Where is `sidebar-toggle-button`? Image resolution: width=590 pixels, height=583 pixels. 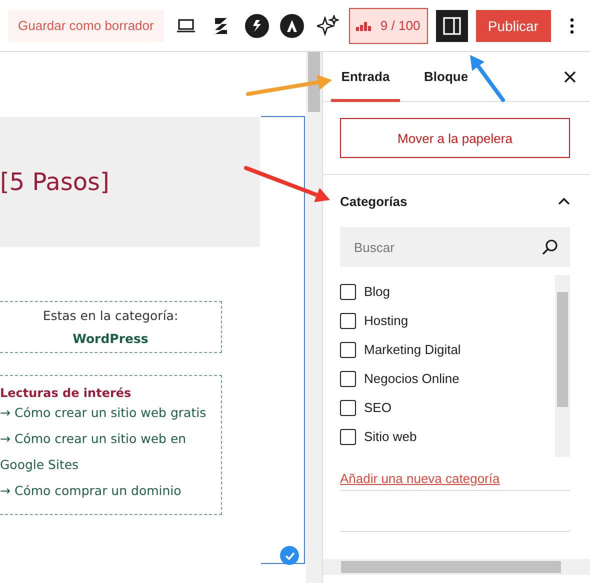
sidebar-toggle-button is located at coordinates (452, 26).